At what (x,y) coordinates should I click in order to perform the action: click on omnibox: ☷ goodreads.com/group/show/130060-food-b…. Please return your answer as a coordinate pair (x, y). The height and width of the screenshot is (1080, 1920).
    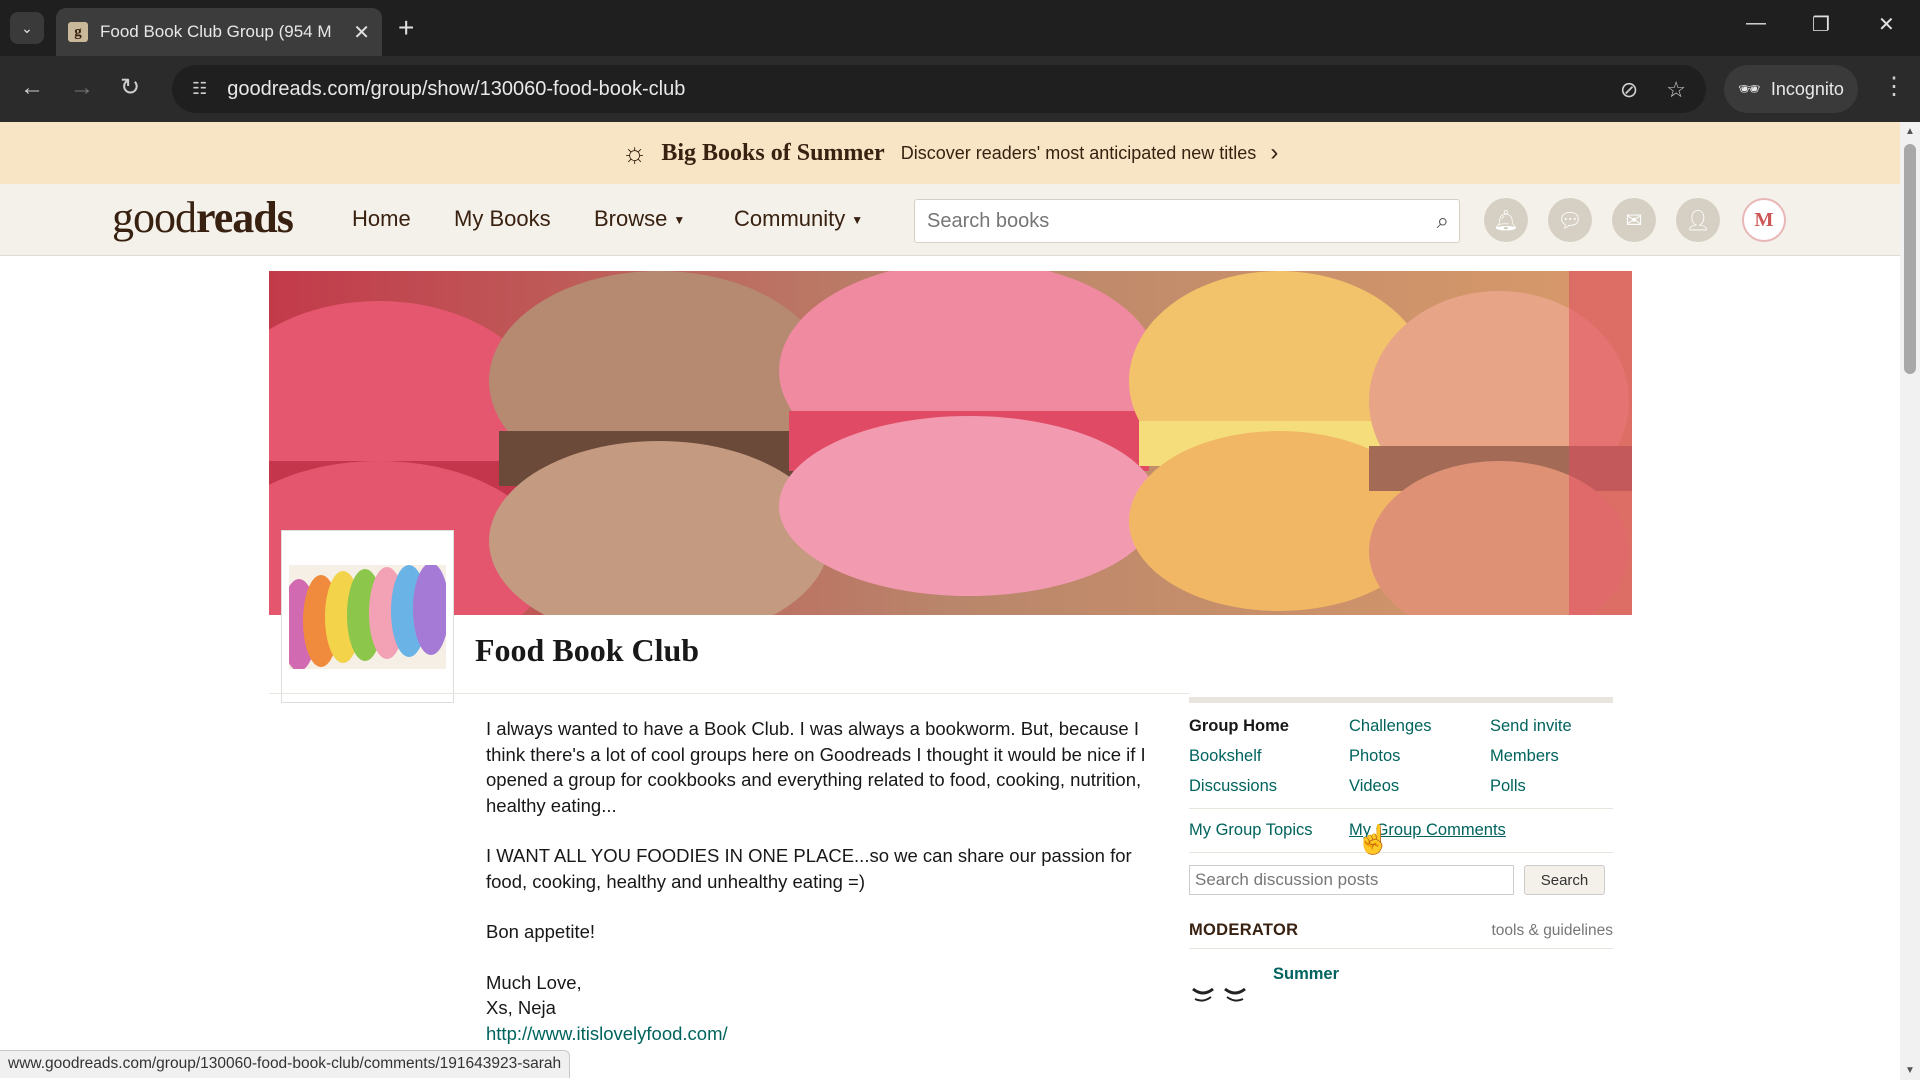
    Looking at the image, I should click on (939, 89).